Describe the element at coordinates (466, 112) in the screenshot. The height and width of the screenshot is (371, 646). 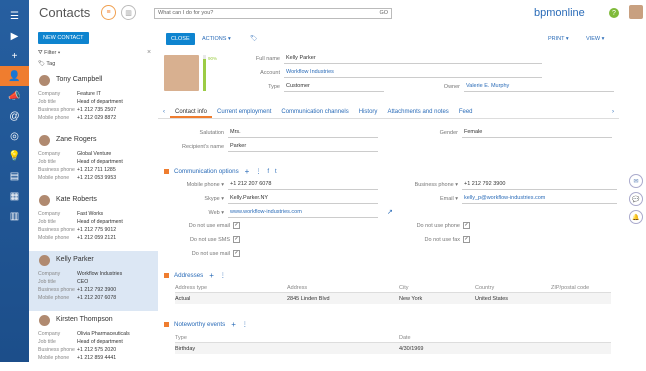
I see `tab-feed: Feed` at that location.